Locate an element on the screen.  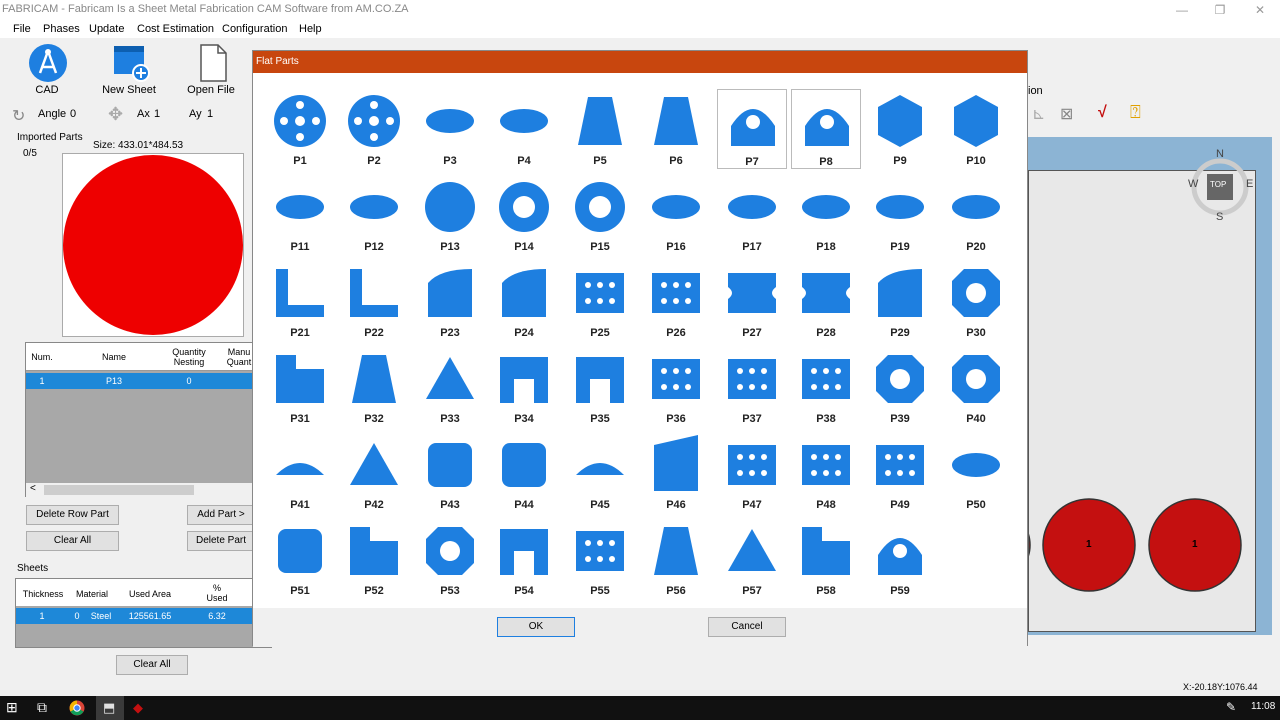
add-part-button: Add Part > is located at coordinates (221, 515).